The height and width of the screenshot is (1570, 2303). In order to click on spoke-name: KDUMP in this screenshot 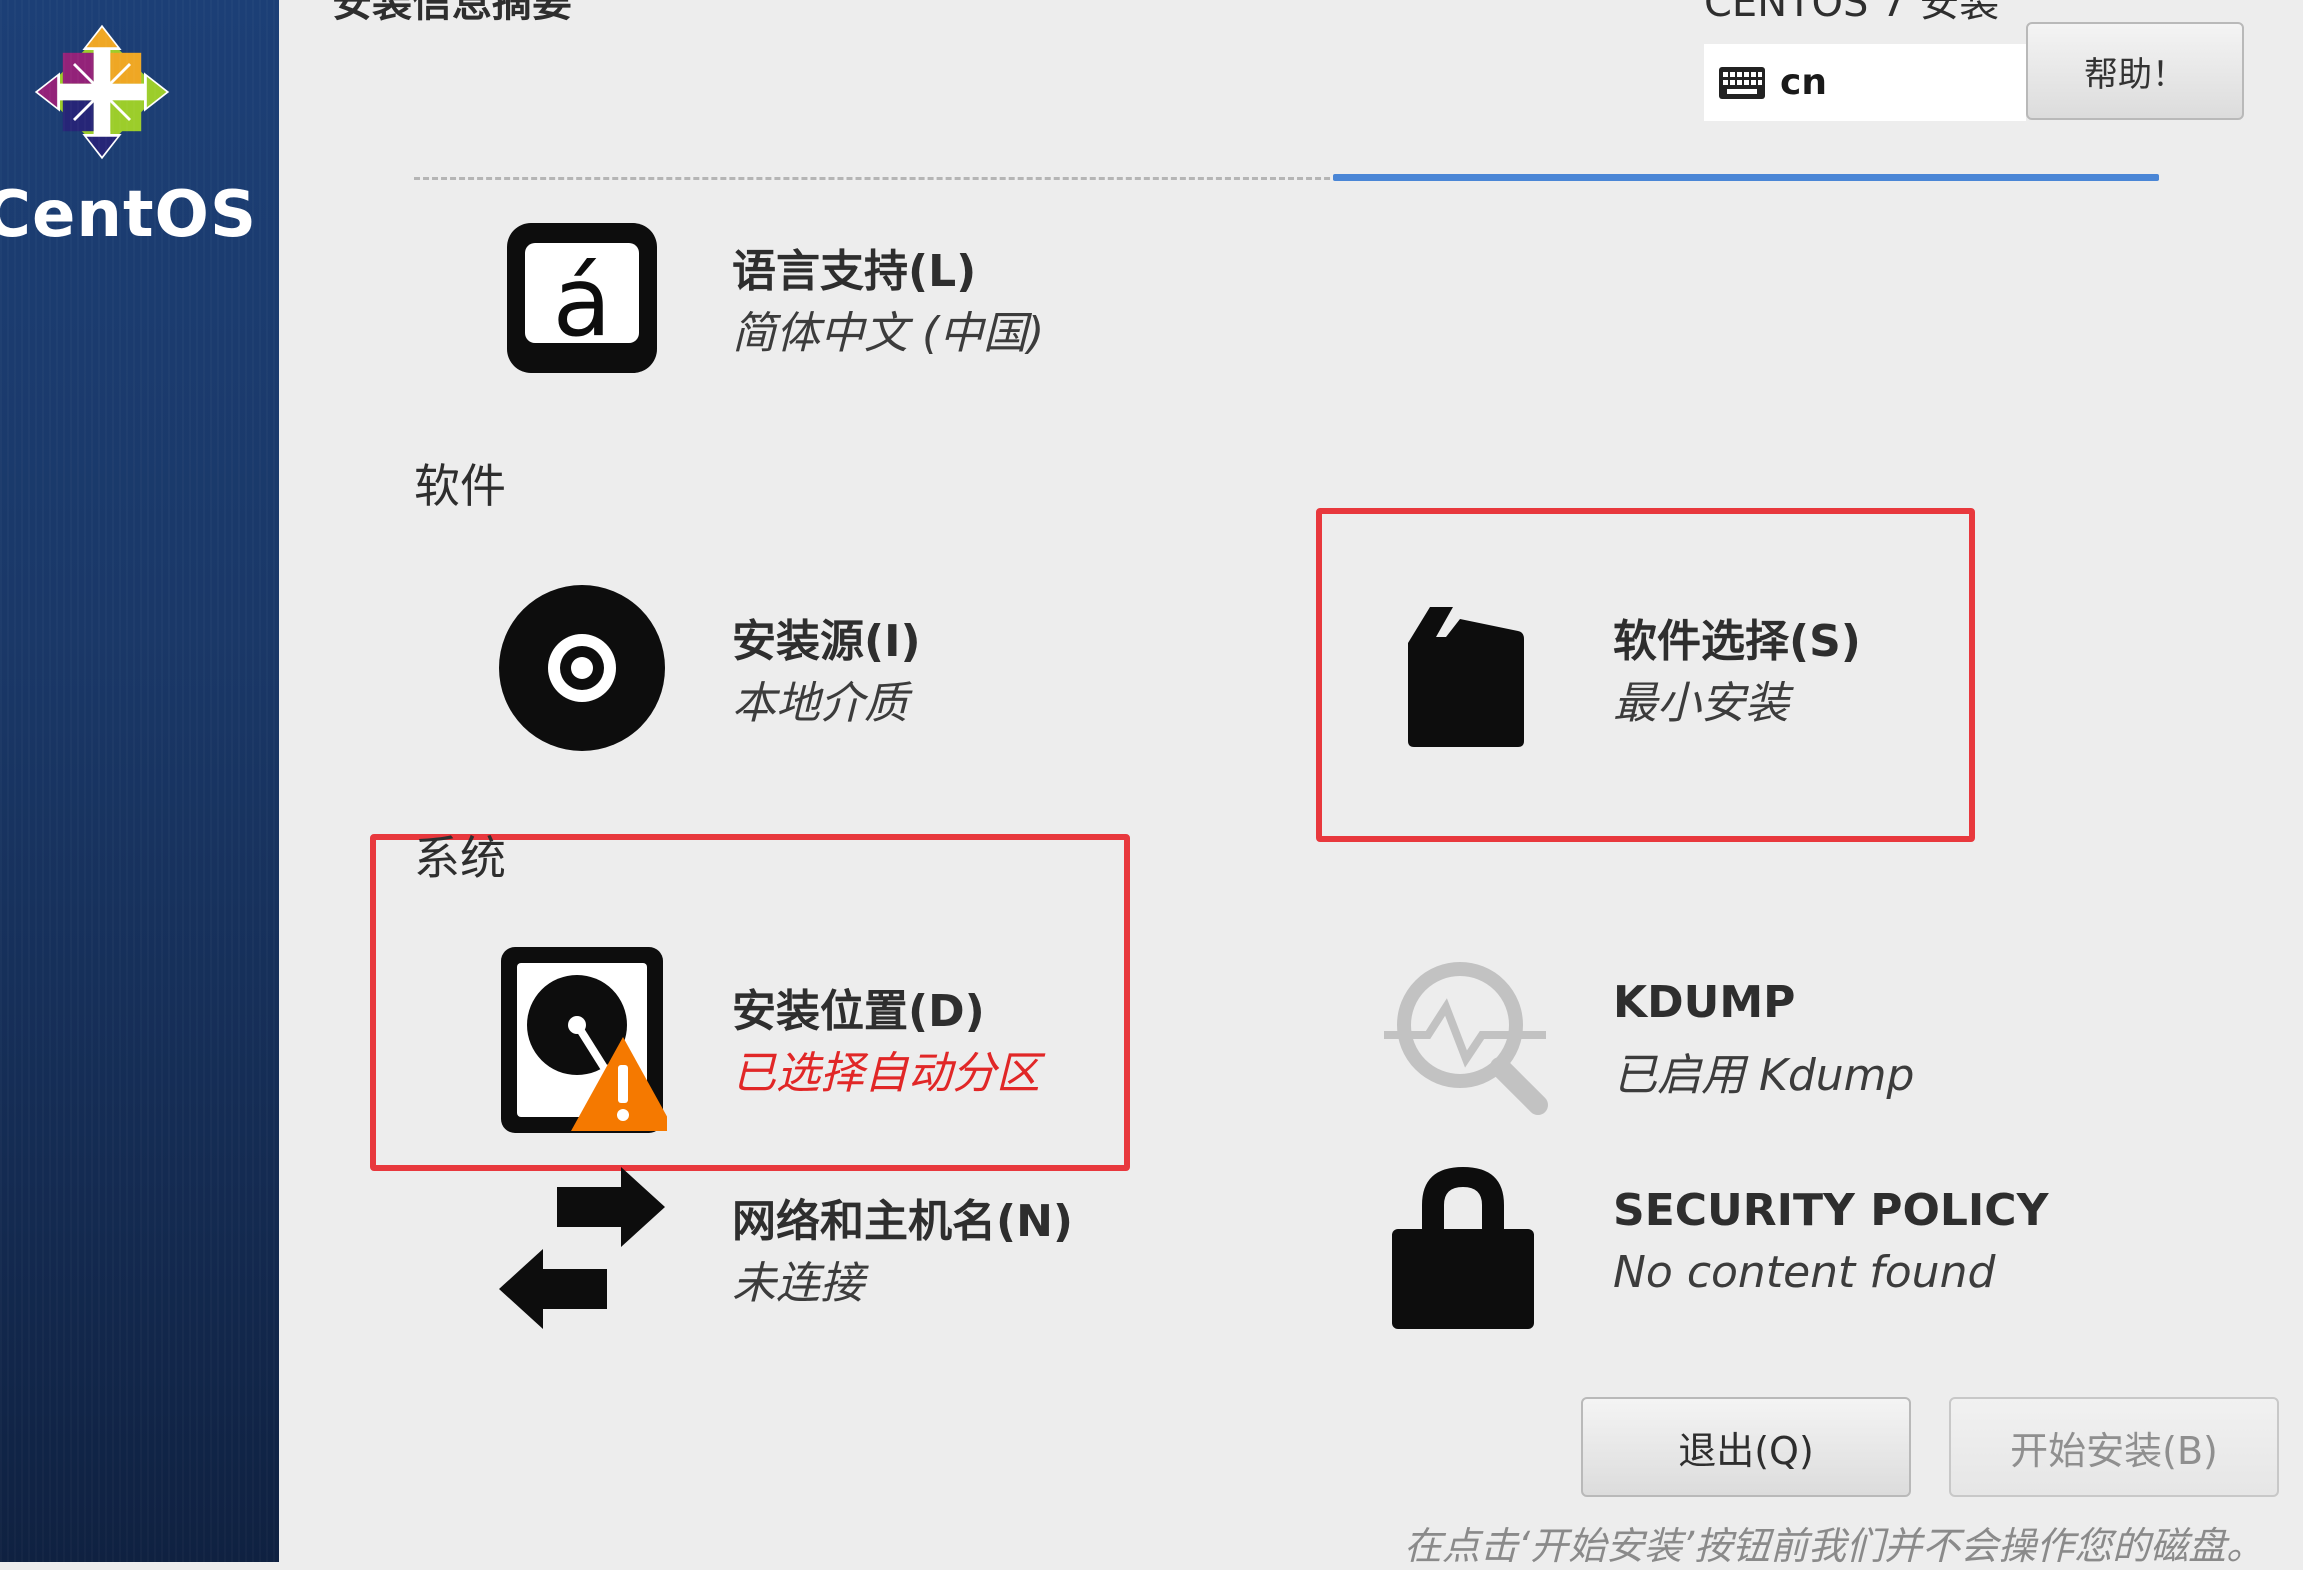, I will do `click(1704, 1002)`.